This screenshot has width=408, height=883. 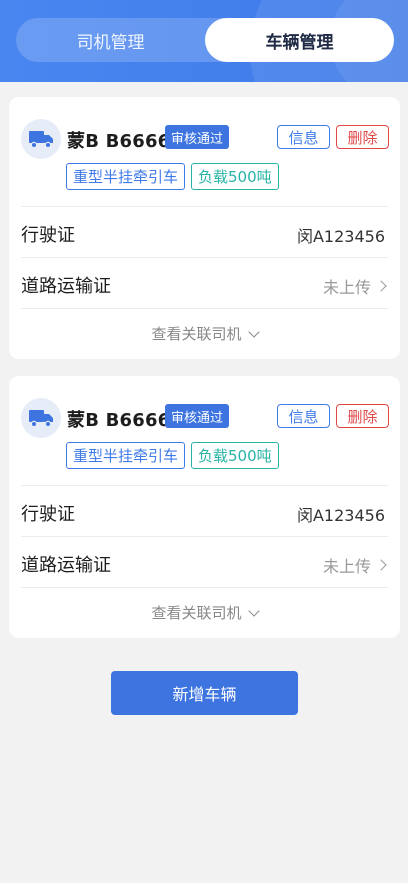 I want to click on header: 司机管理 车辆管理, so click(x=204, y=41).